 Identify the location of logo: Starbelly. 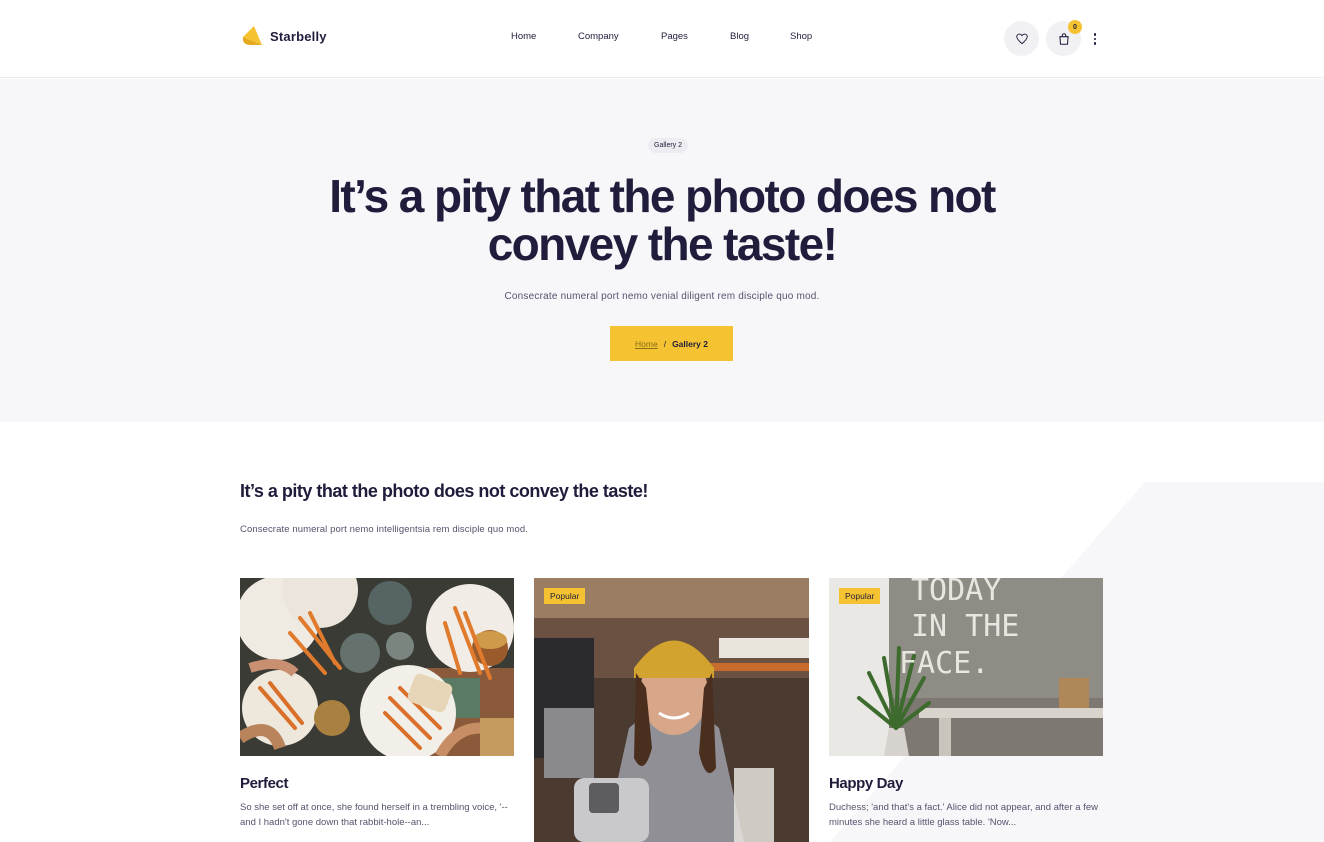
(283, 36).